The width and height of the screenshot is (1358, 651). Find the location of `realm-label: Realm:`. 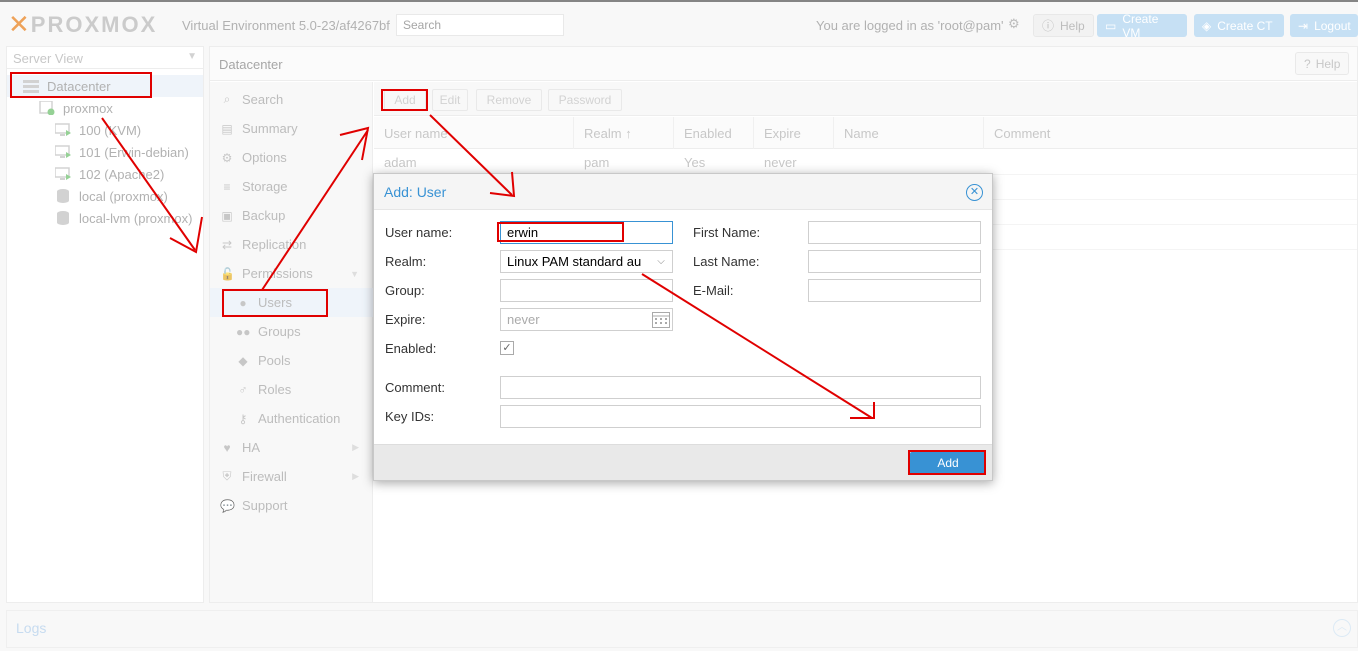

realm-label: Realm: is located at coordinates (406, 261).